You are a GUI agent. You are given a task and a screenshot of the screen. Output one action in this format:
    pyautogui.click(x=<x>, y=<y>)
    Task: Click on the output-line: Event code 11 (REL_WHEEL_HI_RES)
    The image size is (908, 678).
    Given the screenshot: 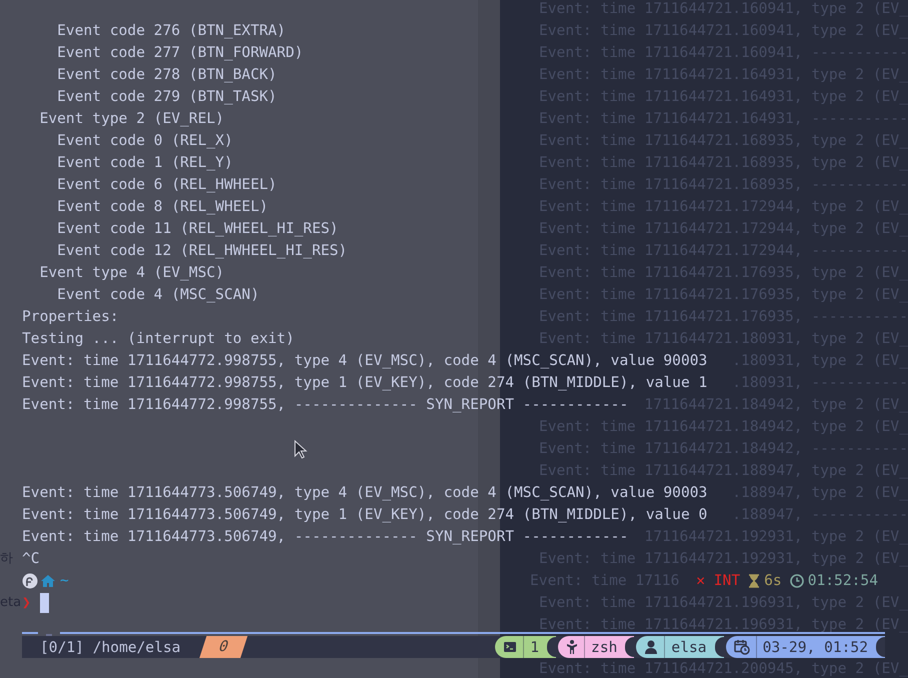 What is the action you would take?
    pyautogui.click(x=197, y=229)
    